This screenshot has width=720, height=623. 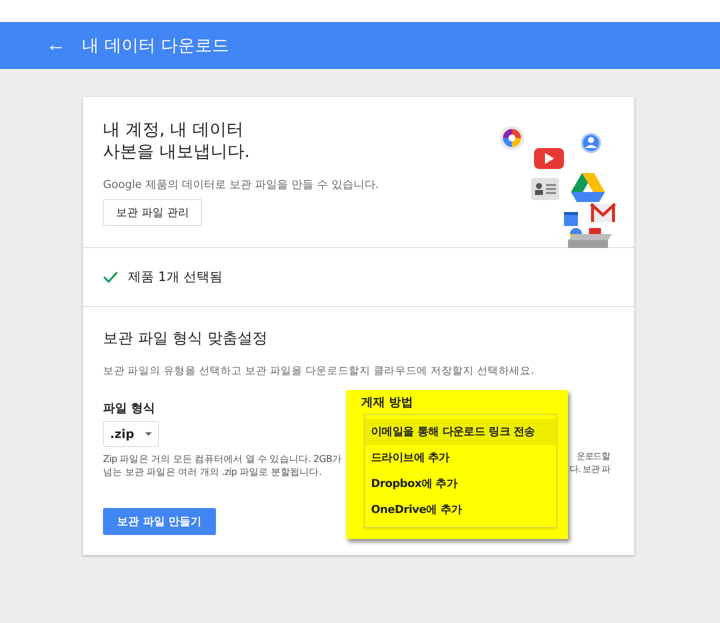 I want to click on create-archive-button: 보관 파일 만들기, so click(x=159, y=521).